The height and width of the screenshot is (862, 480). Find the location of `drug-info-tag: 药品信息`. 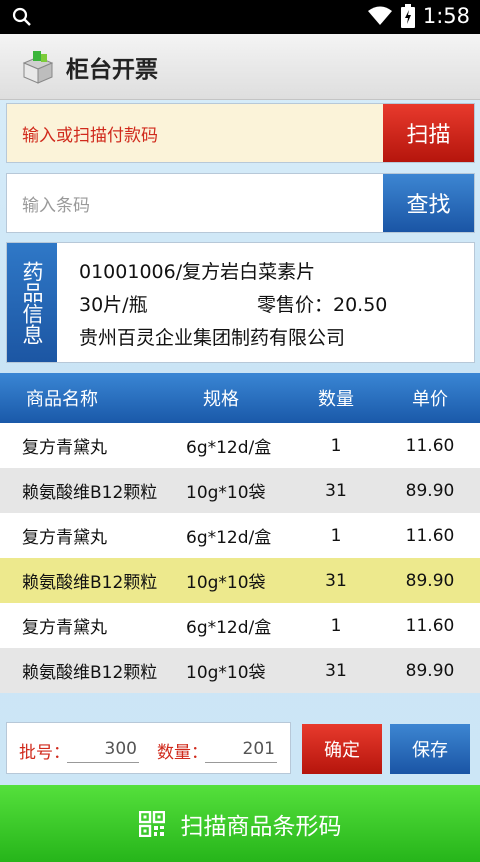

drug-info-tag: 药品信息 is located at coordinates (32, 302).